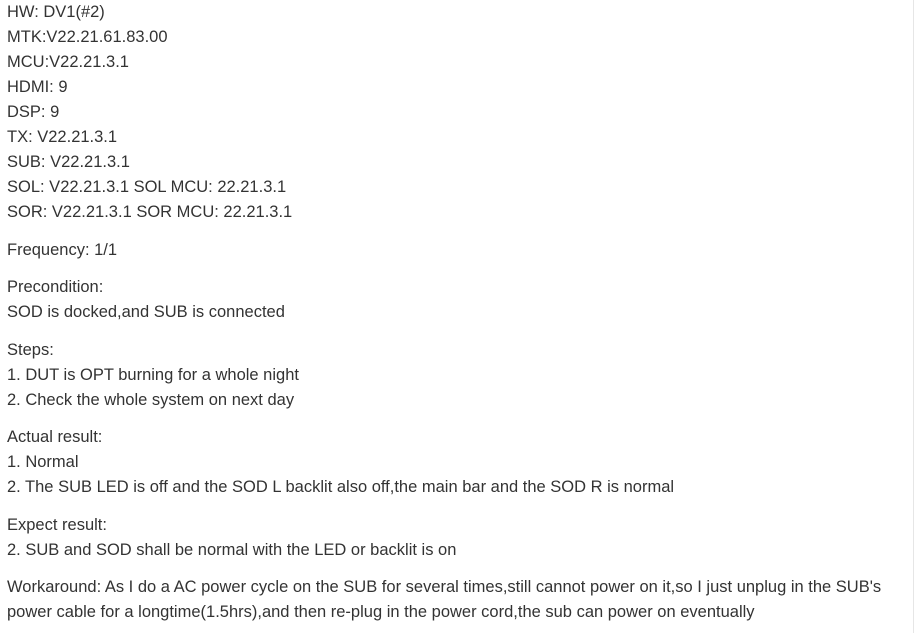 The width and height of the screenshot is (914, 638). What do you see at coordinates (43, 462) in the screenshot?
I see `actual-result-item: 1. Normal` at bounding box center [43, 462].